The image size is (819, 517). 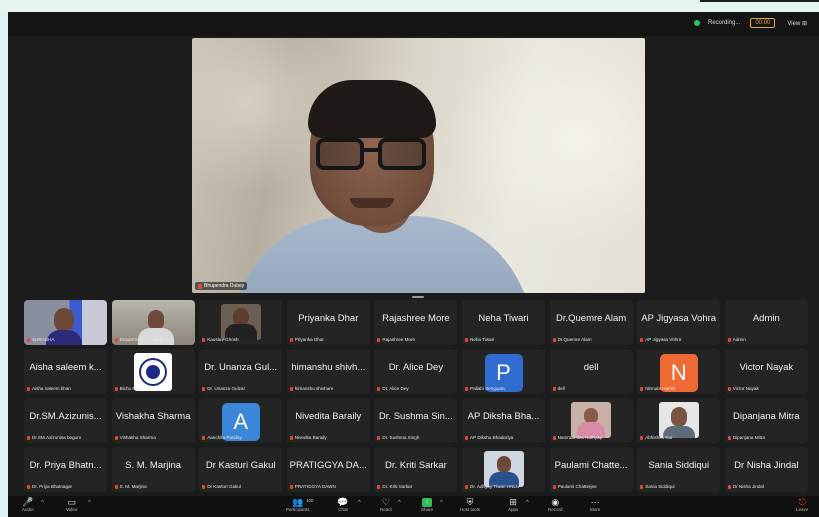 I want to click on participant-name-label: Dr.SM.Azizunisa begum, so click(x=54, y=437).